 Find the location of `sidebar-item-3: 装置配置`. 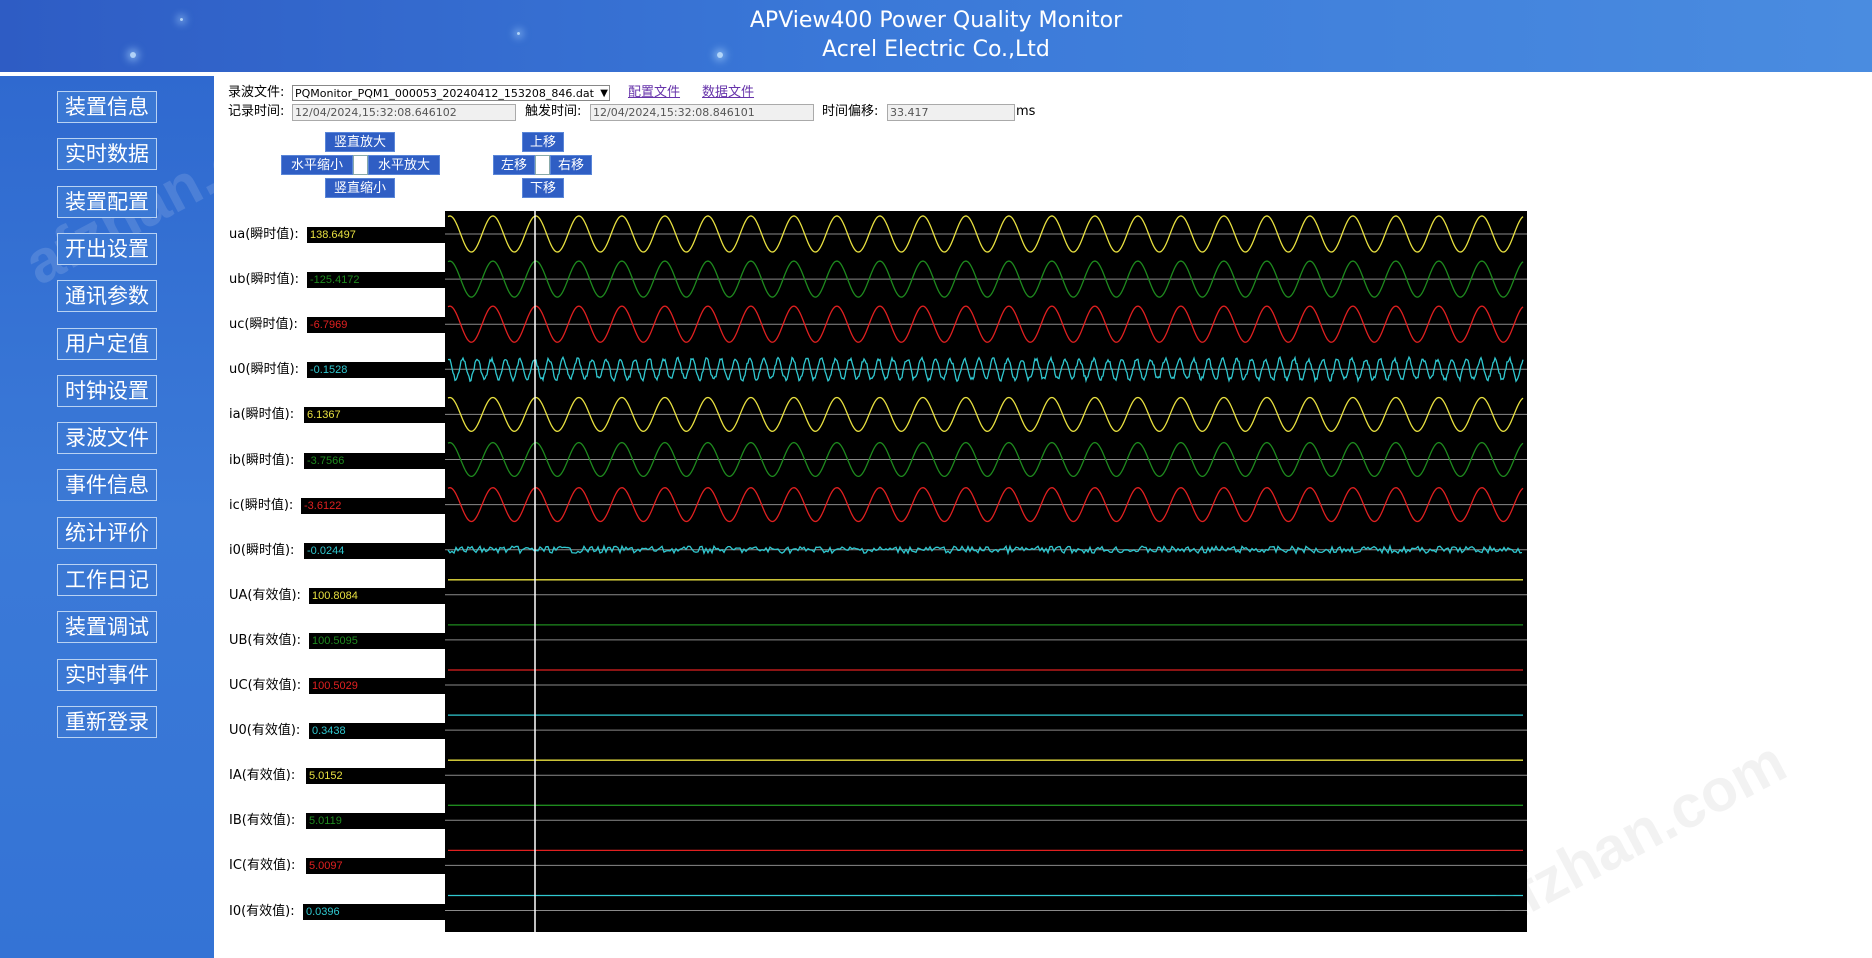

sidebar-item-3: 装置配置 is located at coordinates (107, 201).